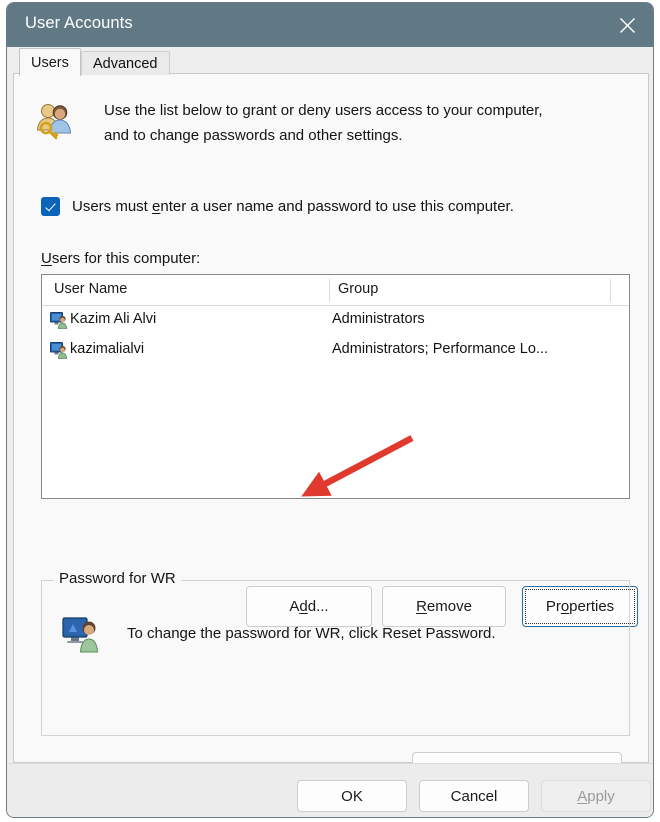 The height and width of the screenshot is (822, 660). What do you see at coordinates (335, 290) in the screenshot?
I see `users-list-header: User Name Group` at bounding box center [335, 290].